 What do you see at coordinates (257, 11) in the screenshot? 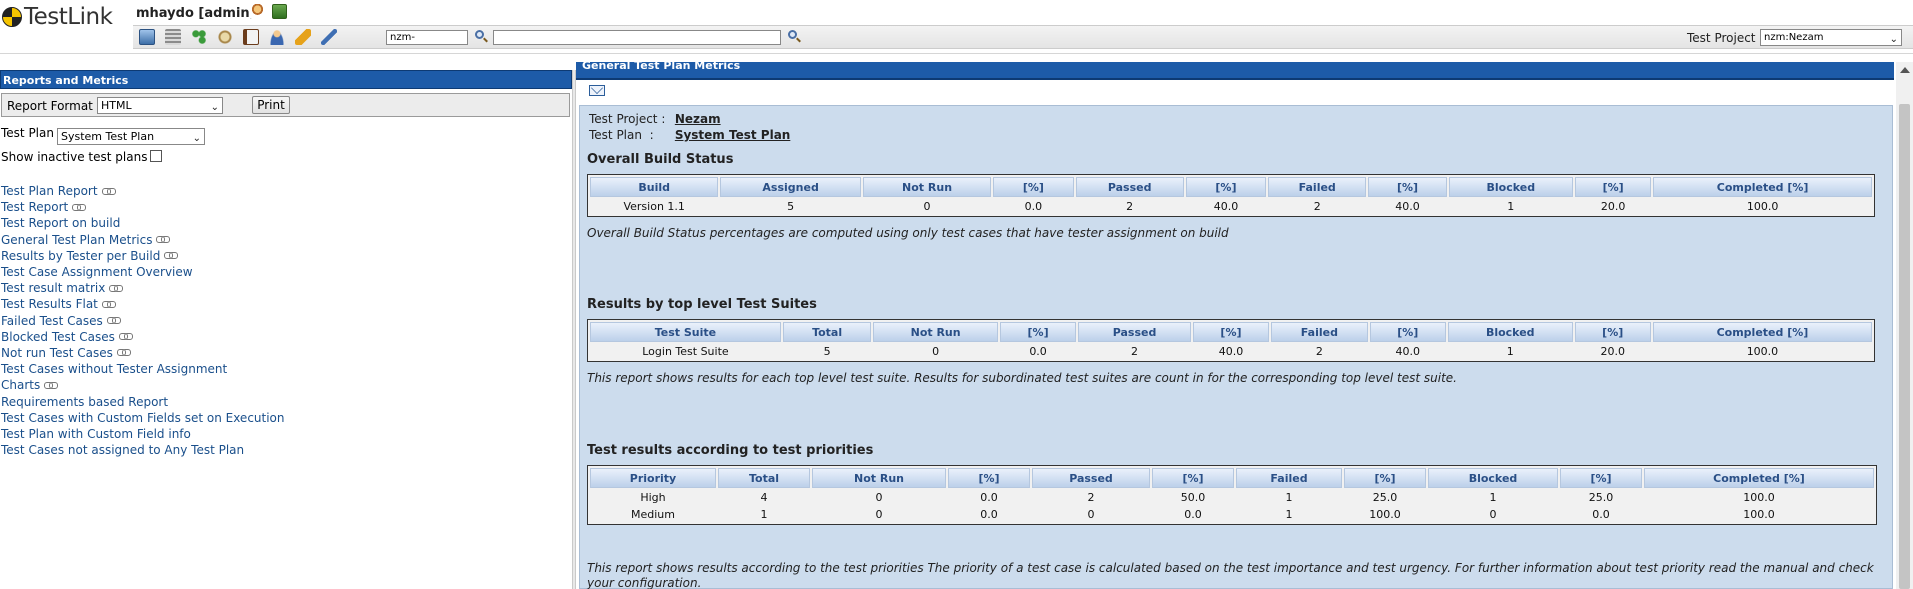
I see `user-settings-icon` at bounding box center [257, 11].